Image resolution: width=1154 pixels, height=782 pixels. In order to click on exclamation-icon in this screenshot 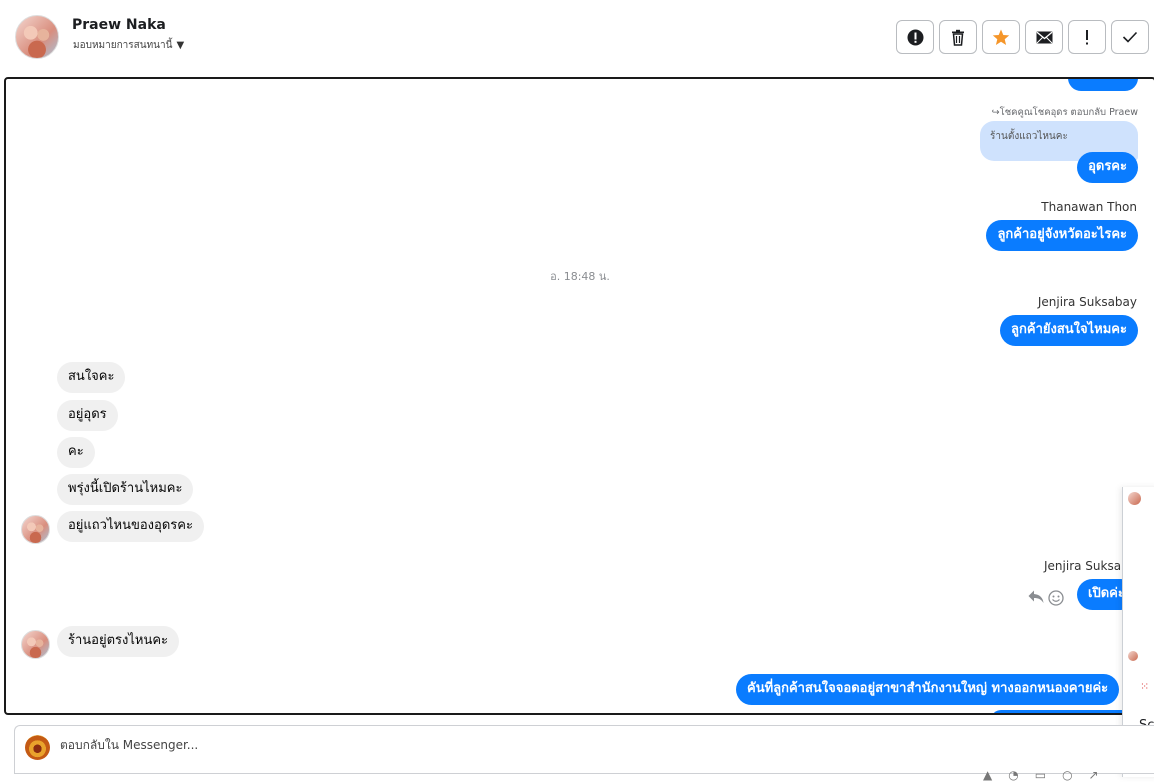, I will do `click(1087, 37)`.